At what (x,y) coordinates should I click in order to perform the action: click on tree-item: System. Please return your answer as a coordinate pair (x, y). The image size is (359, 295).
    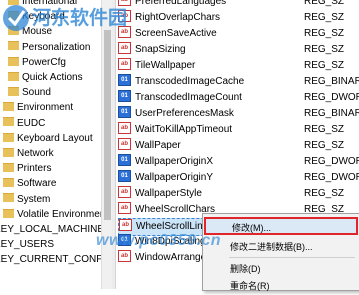
    Looking at the image, I should click on (26, 199).